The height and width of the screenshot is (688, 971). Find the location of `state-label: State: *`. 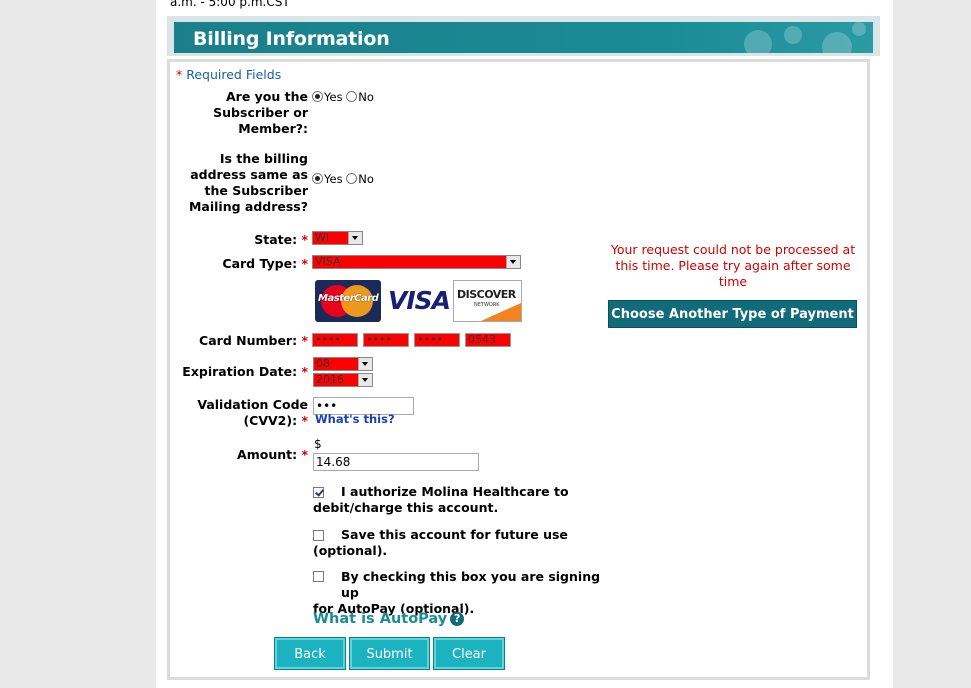

state-label: State: * is located at coordinates (281, 239).